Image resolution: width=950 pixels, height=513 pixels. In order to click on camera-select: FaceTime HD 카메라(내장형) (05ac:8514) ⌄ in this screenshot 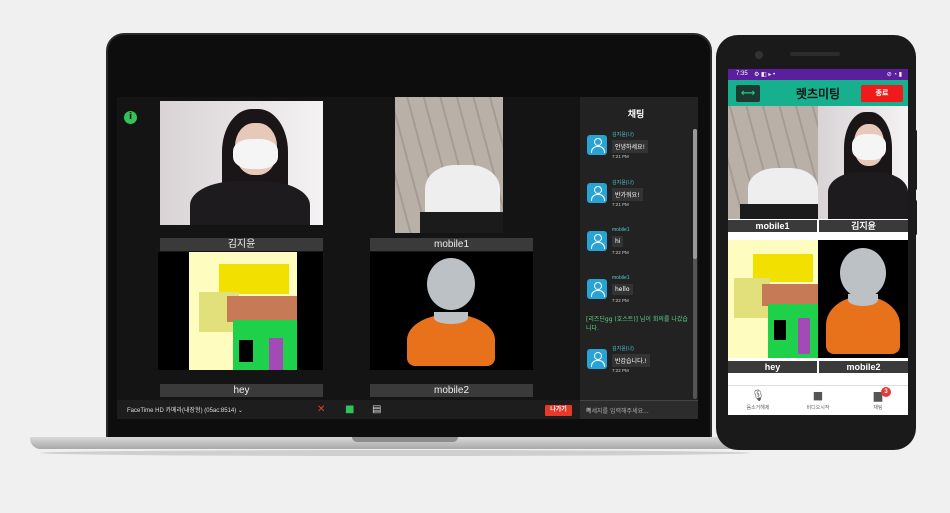, I will do `click(185, 409)`.